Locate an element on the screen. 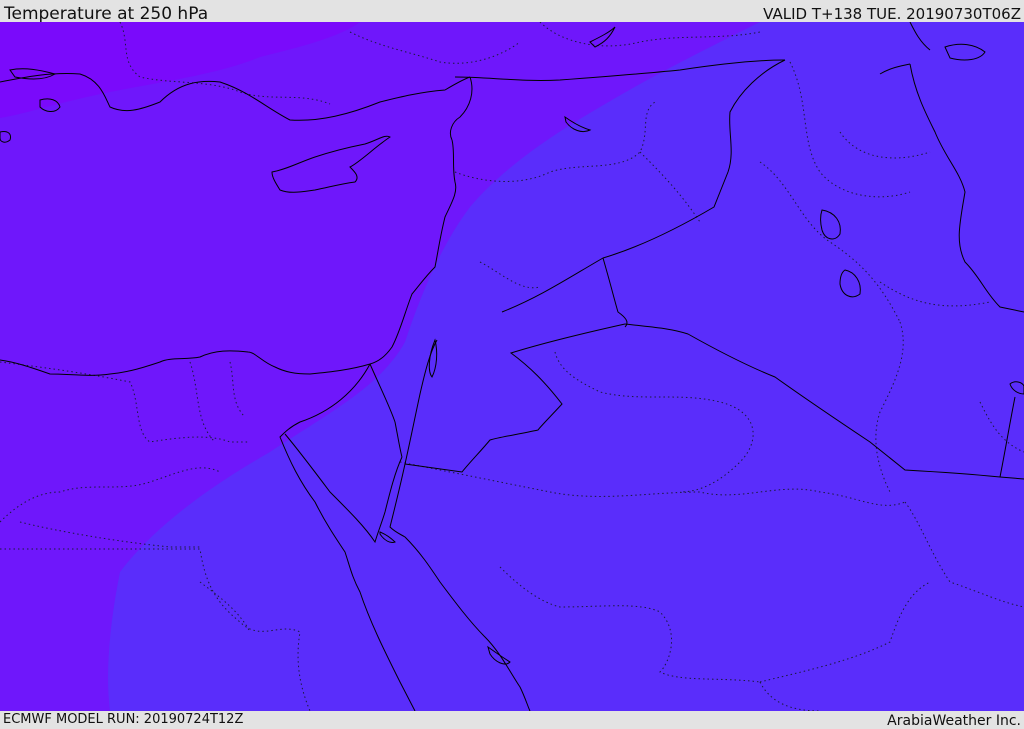  model-run-label: ECMWF MODEL RUN: 20190724T12Z is located at coordinates (123, 719).